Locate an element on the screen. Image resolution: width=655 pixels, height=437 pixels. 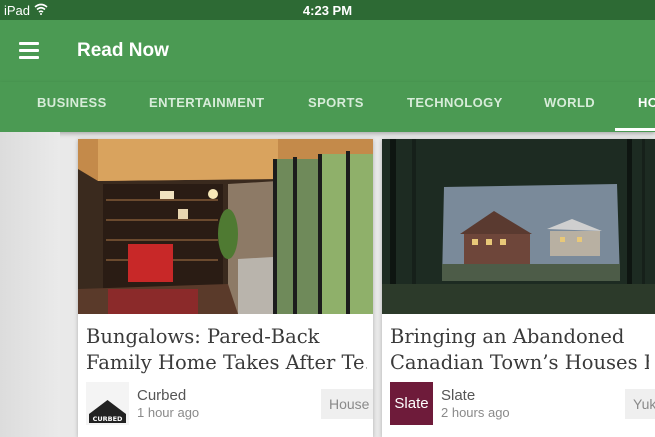
page-title: Read Now is located at coordinates (123, 50).